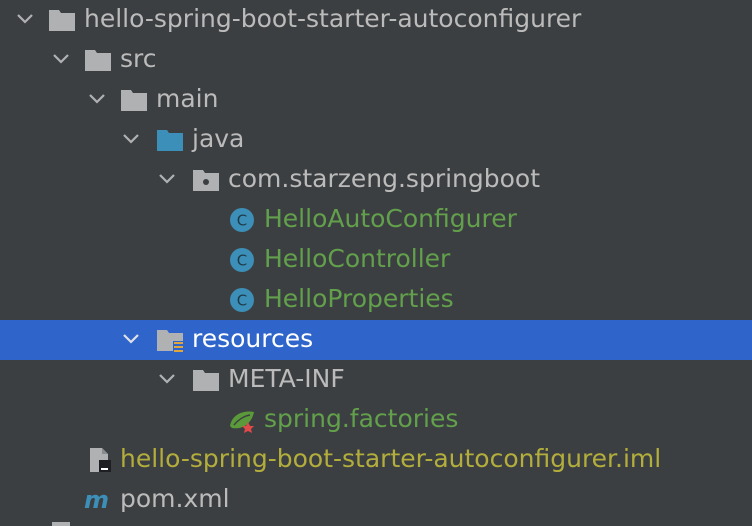 This screenshot has height=526, width=752. I want to click on spring-icon, so click(242, 422).